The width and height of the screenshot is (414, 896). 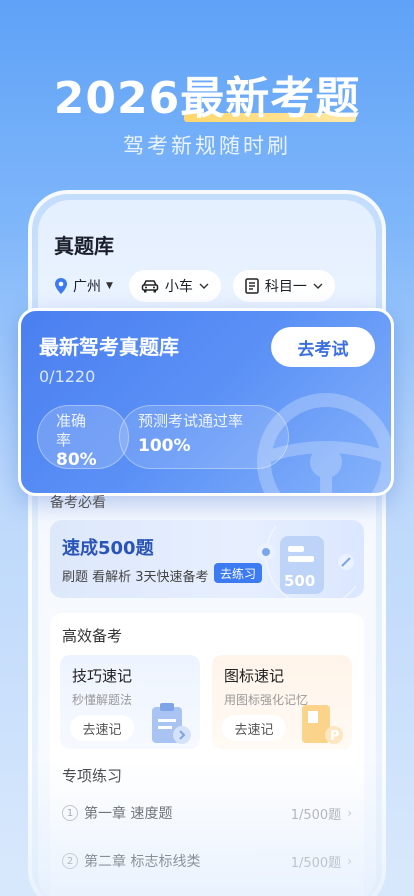 I want to click on subject-label: 科目一, so click(x=285, y=287).